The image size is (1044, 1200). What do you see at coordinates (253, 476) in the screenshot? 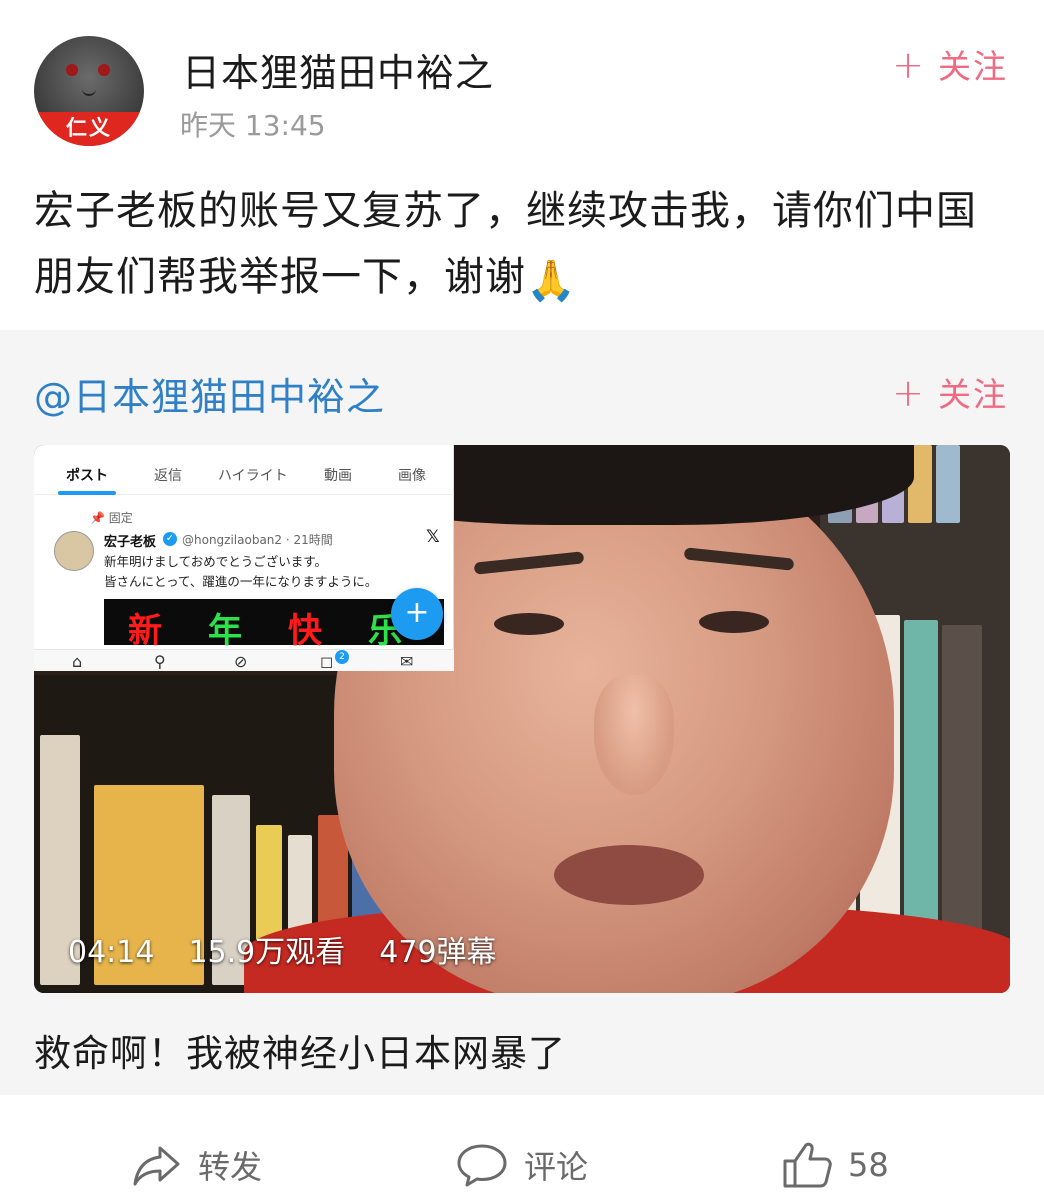
I see `inset-tab: ハイライト` at bounding box center [253, 476].